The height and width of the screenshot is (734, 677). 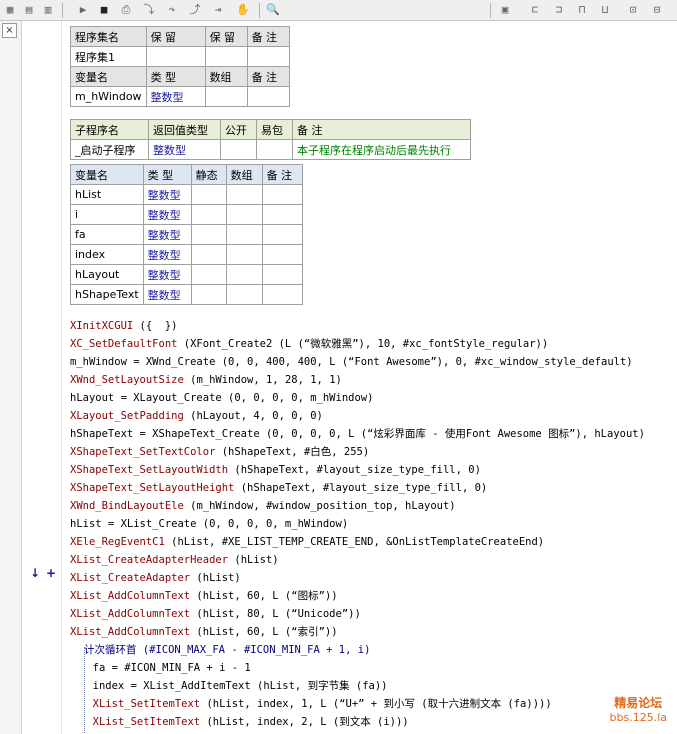 I want to click on step-into-icon: ⤵, so click(x=149, y=10).